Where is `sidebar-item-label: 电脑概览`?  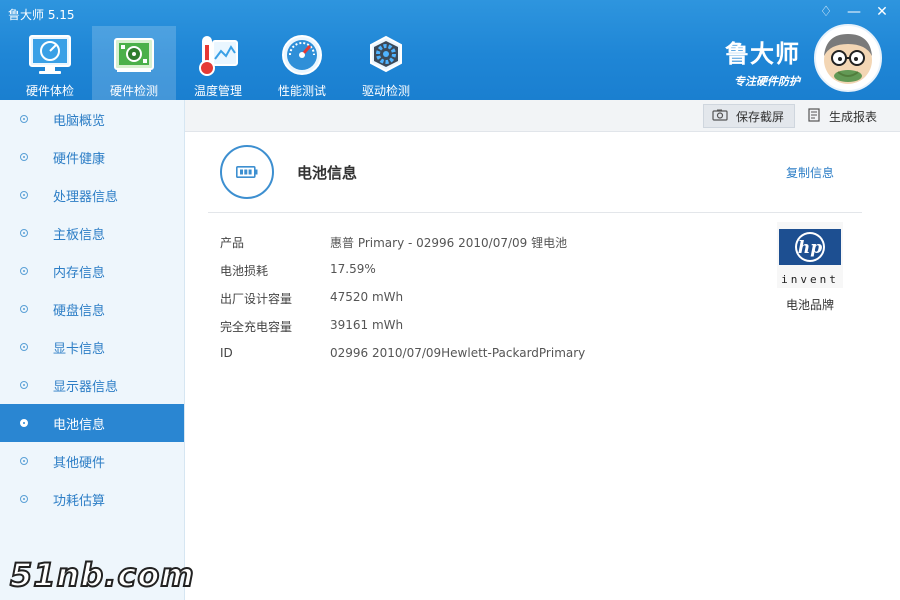 sidebar-item-label: 电脑概览 is located at coordinates (79, 121).